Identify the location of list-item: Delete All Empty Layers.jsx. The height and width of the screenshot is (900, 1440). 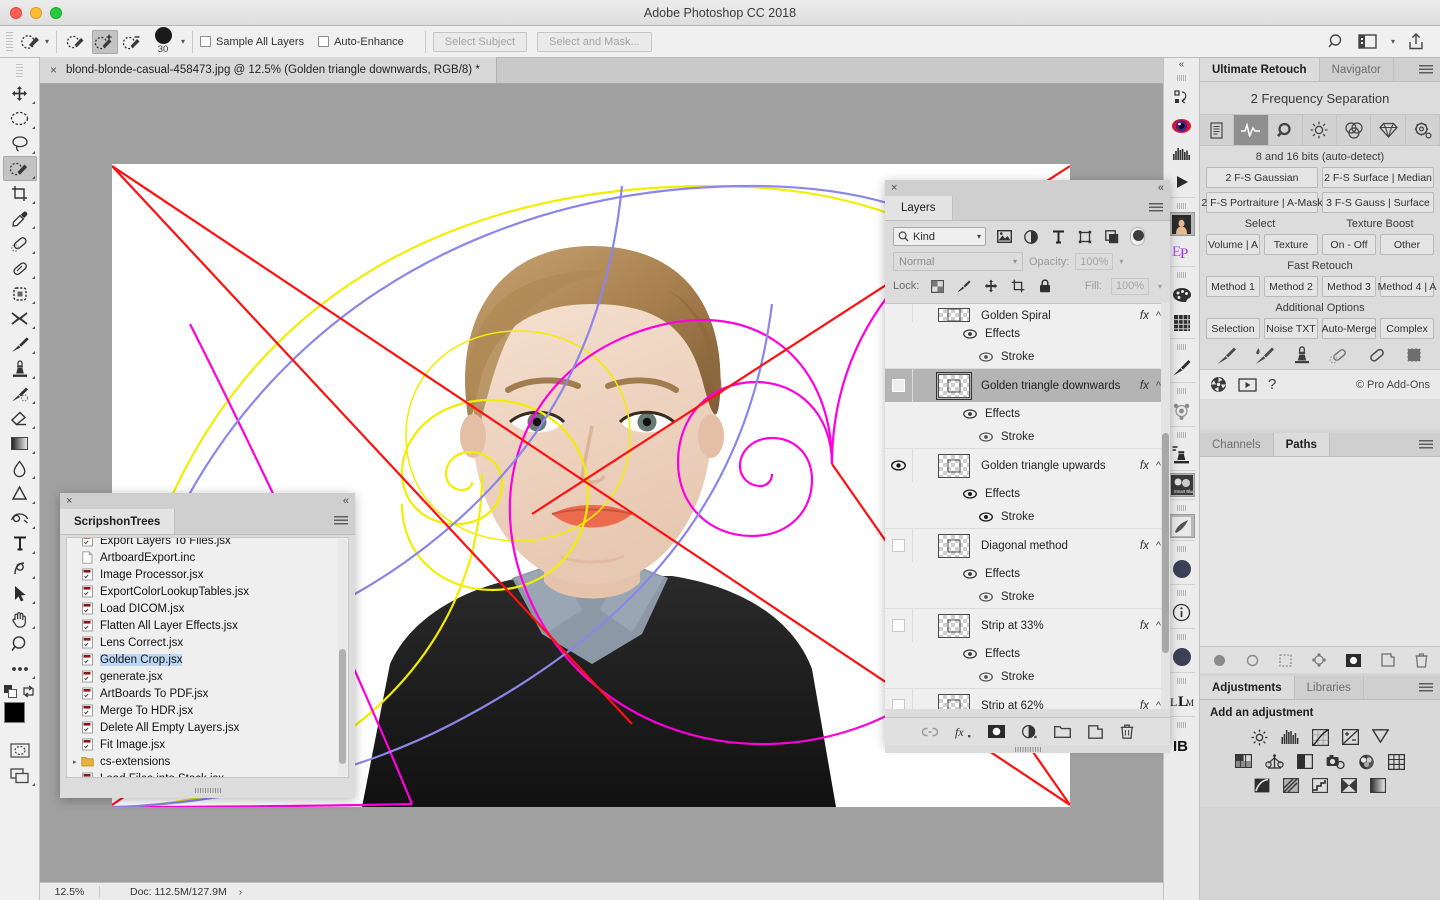
(207, 727).